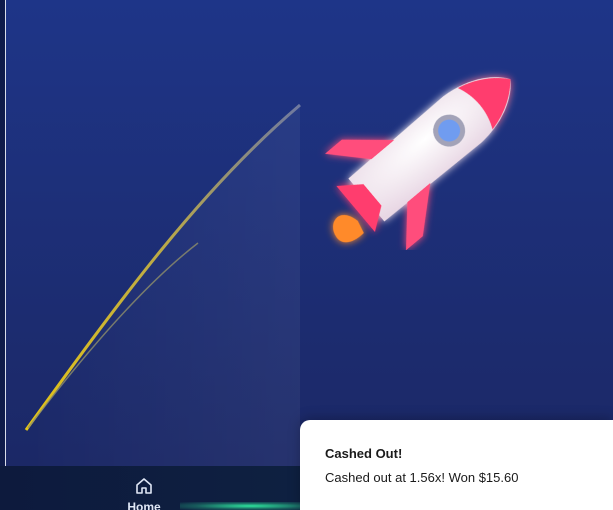 The width and height of the screenshot is (613, 510). What do you see at coordinates (144, 487) in the screenshot?
I see `home-icon` at bounding box center [144, 487].